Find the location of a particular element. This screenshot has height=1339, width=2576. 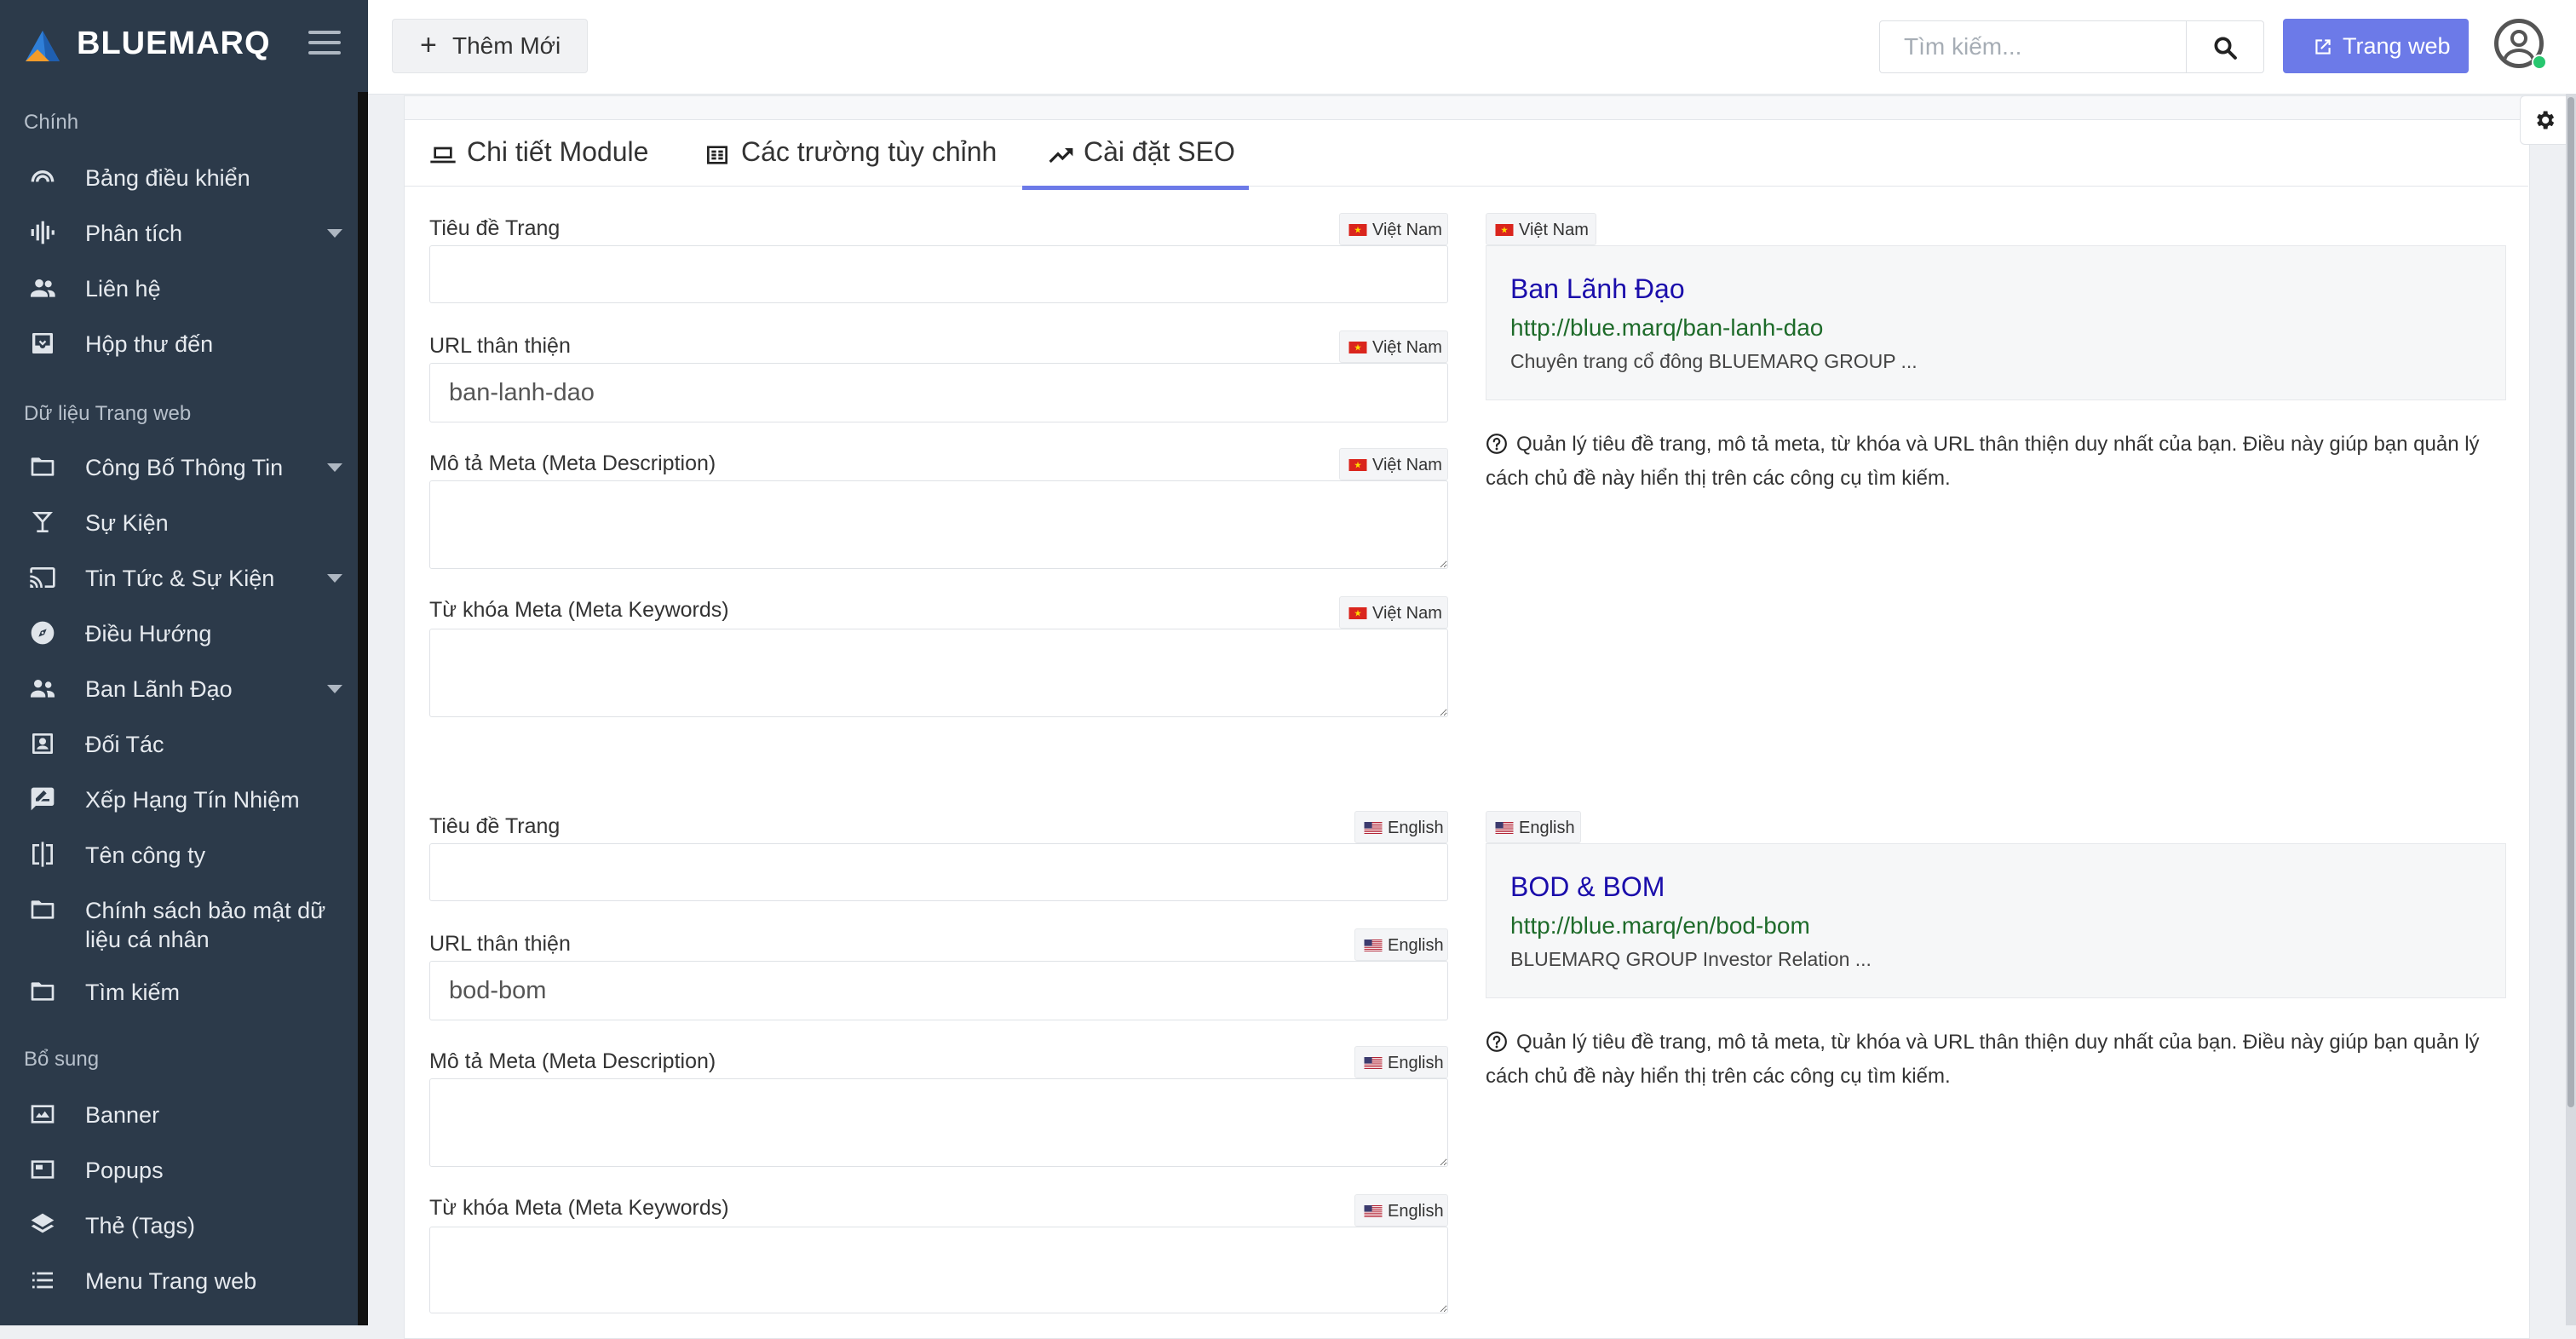

sidebar-section-site-data: Dữ liệu Trang web is located at coordinates (108, 413).